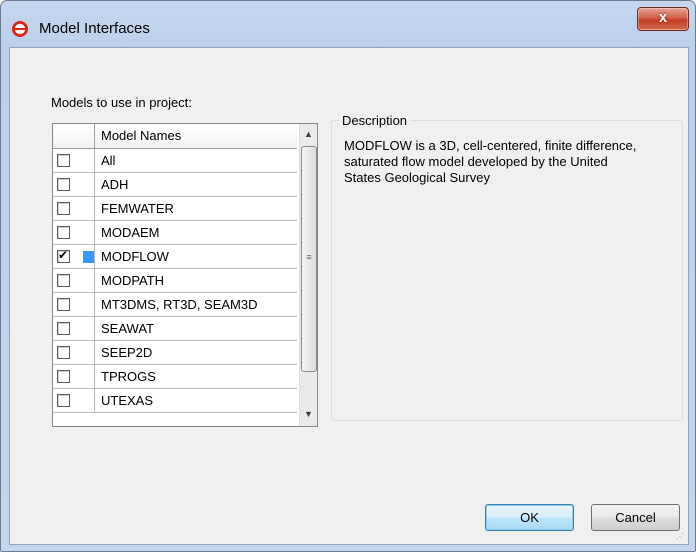  What do you see at coordinates (308, 134) in the screenshot?
I see `scroll-up-arrow-icon: ▲` at bounding box center [308, 134].